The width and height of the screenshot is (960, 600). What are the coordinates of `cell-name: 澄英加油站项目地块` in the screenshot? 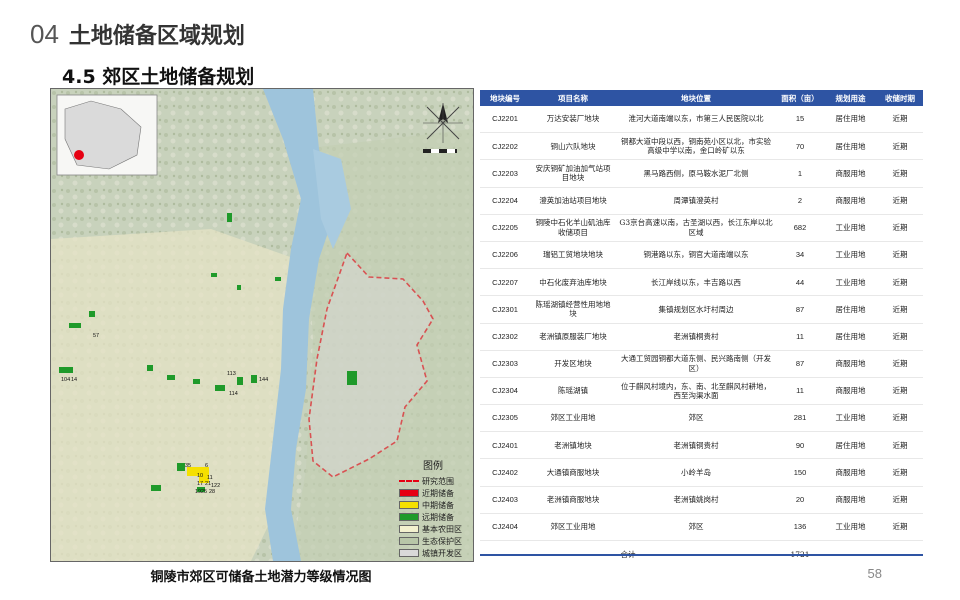 It's located at (573, 201).